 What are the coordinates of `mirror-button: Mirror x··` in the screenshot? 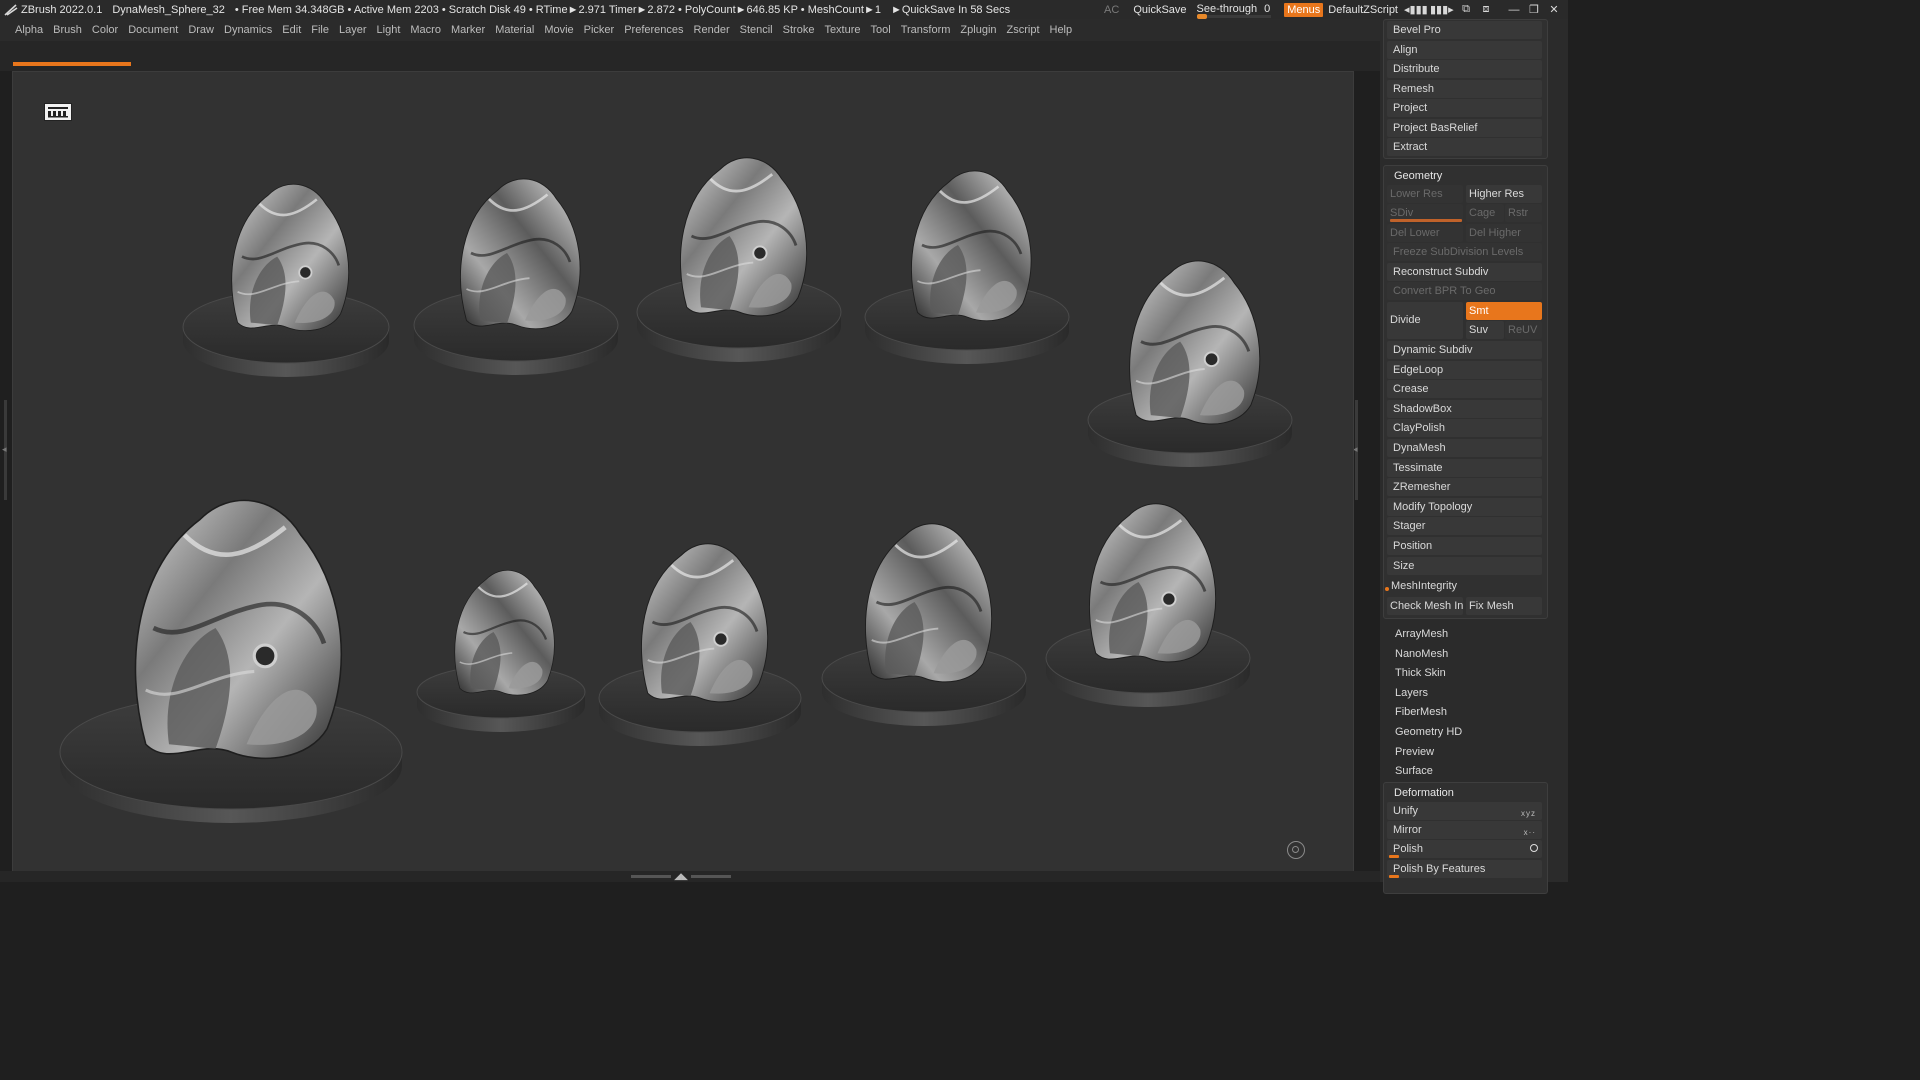 It's located at (1464, 830).